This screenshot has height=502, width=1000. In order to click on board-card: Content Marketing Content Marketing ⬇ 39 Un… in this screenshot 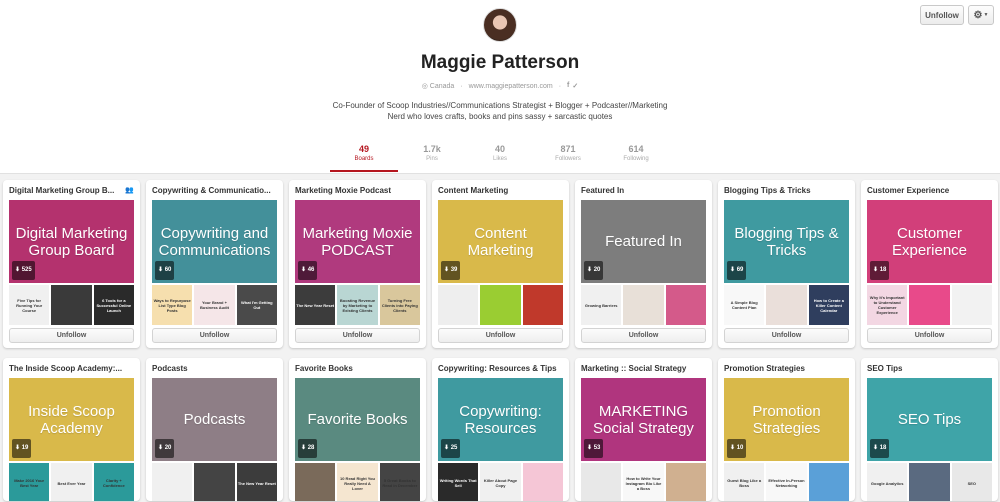, I will do `click(500, 264)`.